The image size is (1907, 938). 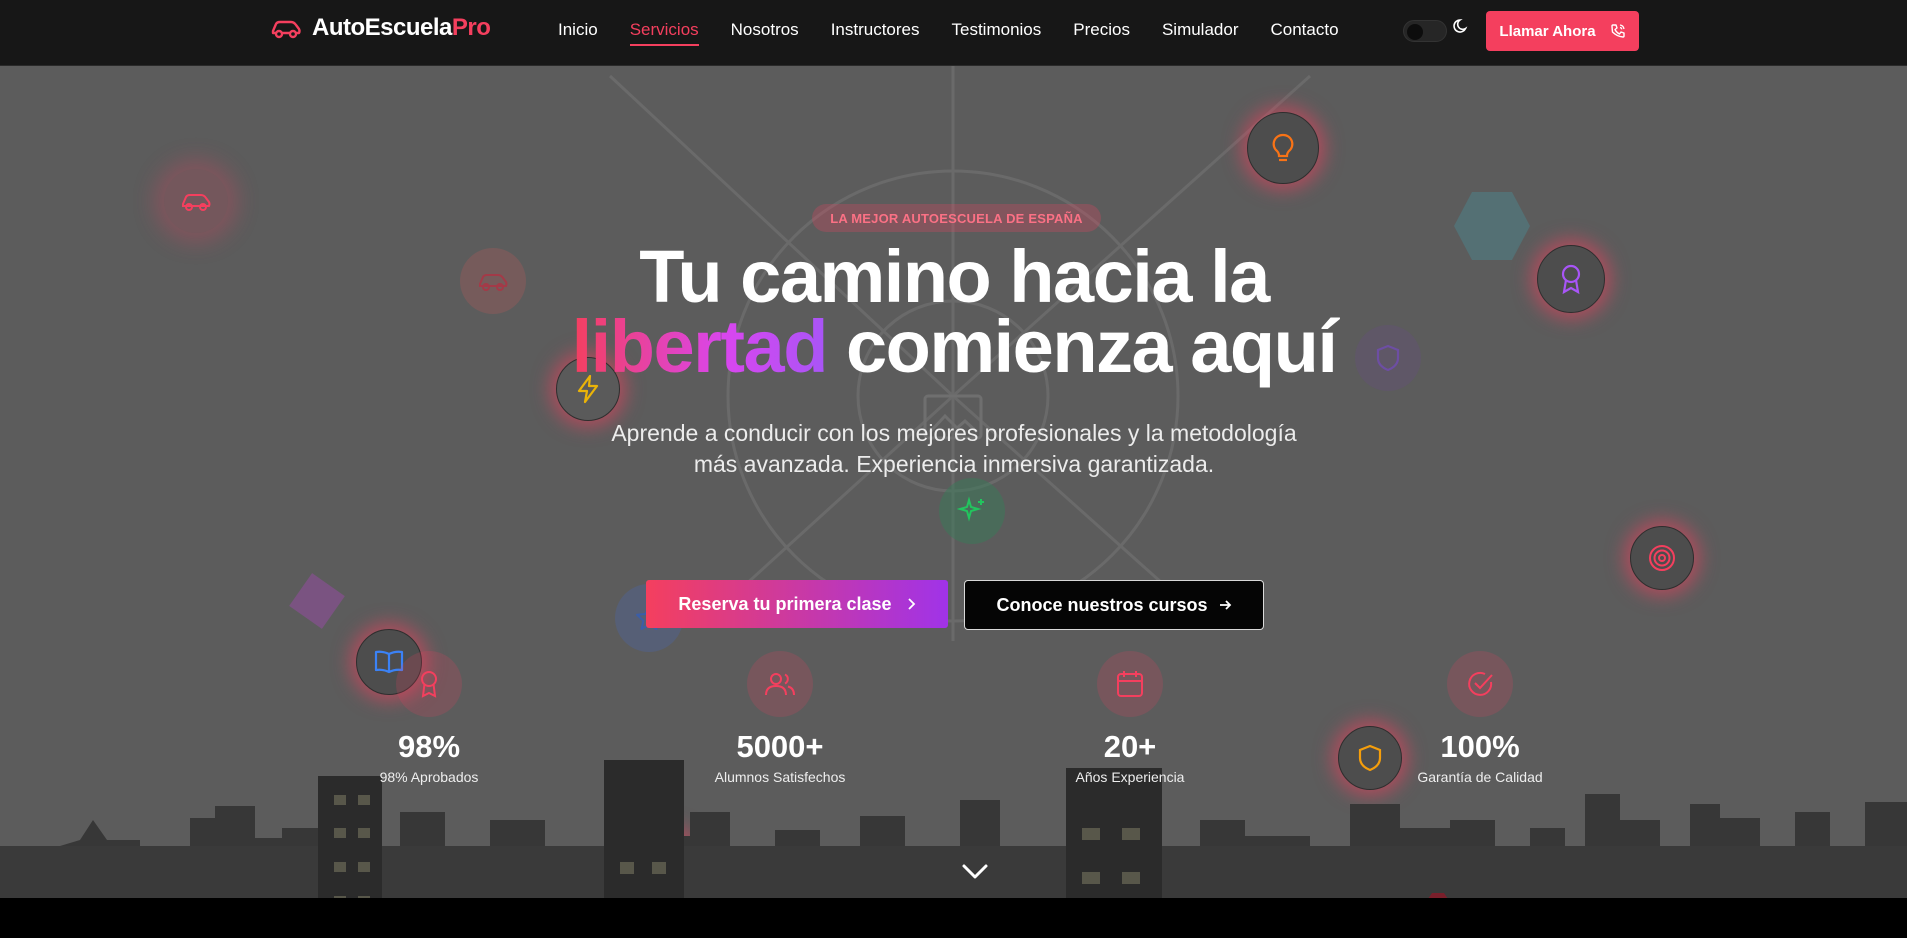 What do you see at coordinates (1200, 33) in the screenshot?
I see `nav-item-simulador: Simulador` at bounding box center [1200, 33].